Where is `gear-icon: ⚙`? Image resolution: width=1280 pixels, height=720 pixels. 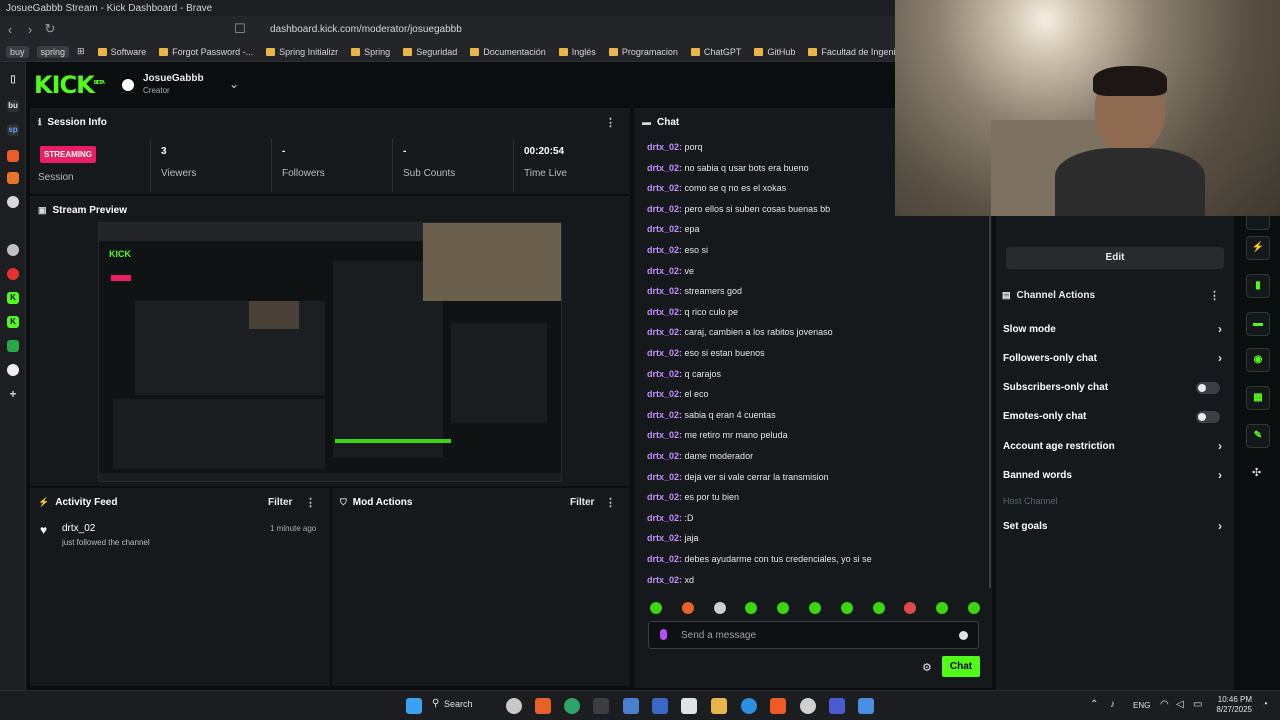
gear-icon: ⚙ is located at coordinates (927, 667).